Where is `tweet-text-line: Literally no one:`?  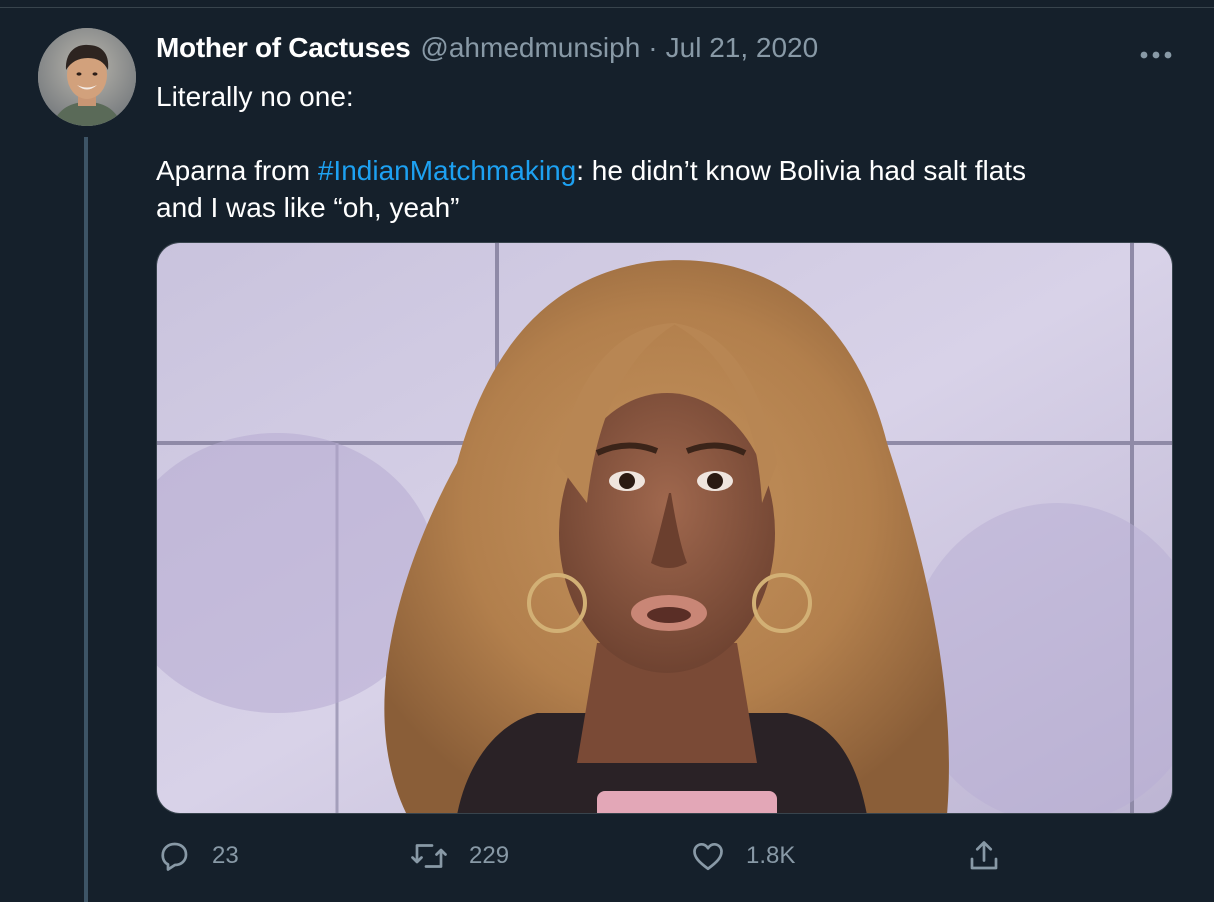
tweet-text-line: Literally no one: is located at coordinates (255, 96).